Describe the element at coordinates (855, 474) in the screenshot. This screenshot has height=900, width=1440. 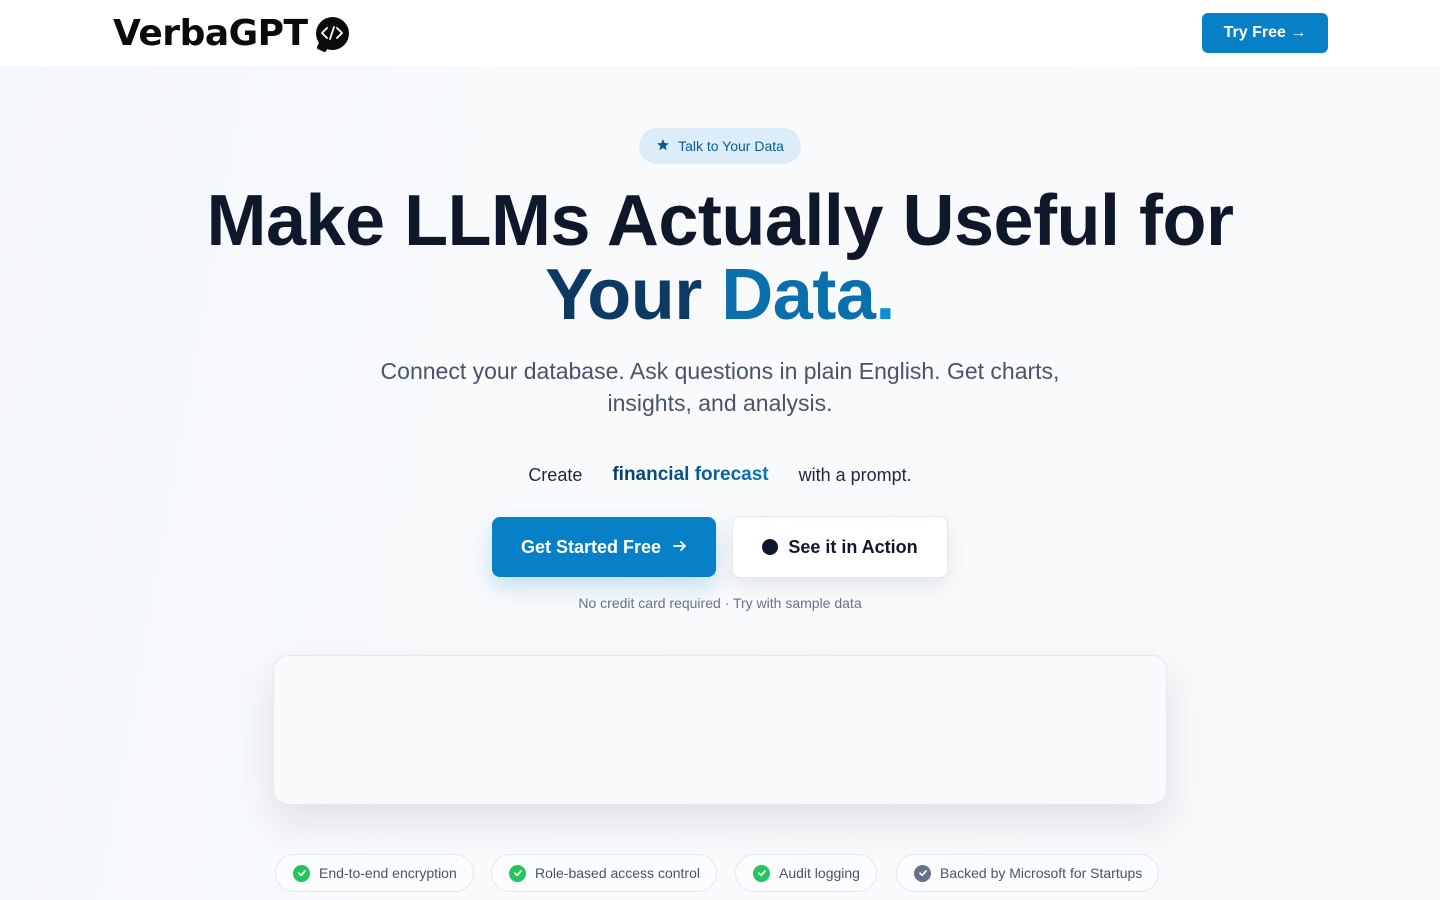
I see `prompt-suffix: with a prompt.` at that location.